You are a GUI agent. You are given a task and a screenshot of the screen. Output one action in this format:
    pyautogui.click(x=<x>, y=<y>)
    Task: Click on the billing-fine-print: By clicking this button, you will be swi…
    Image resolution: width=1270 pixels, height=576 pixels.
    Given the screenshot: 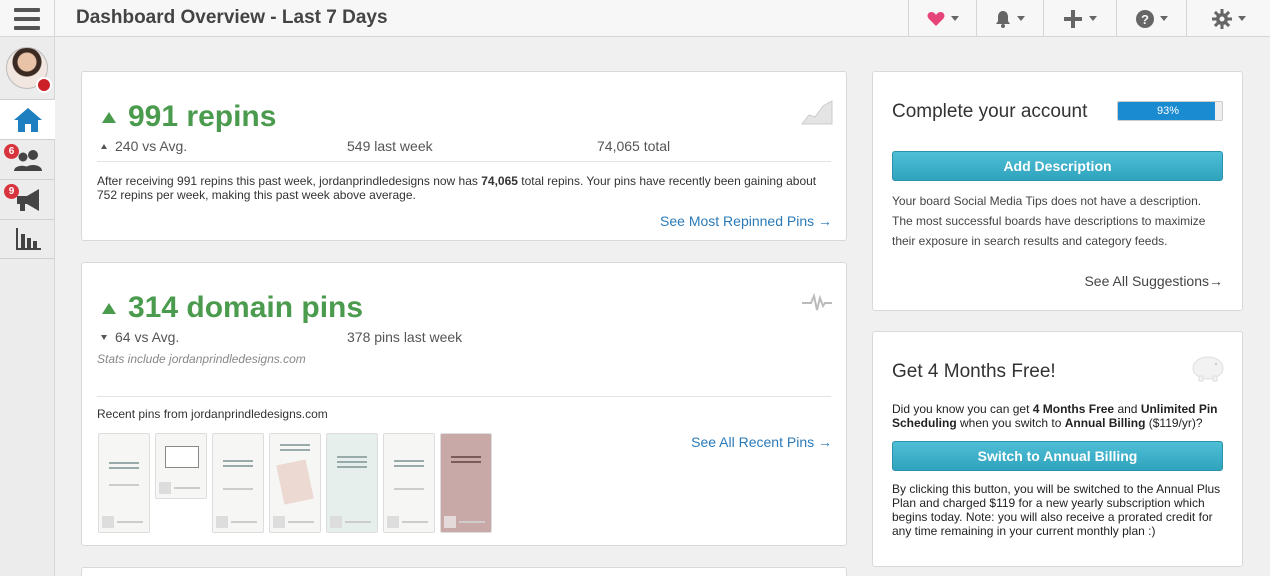 What is the action you would take?
    pyautogui.click(x=1056, y=510)
    